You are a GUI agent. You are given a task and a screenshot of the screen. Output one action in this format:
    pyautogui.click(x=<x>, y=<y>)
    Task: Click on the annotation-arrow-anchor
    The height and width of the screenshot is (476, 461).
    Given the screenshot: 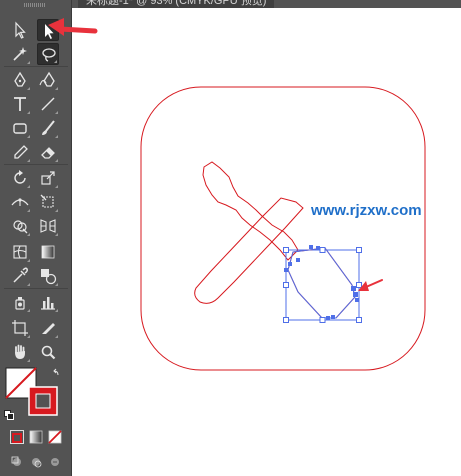 What is the action you would take?
    pyautogui.click(x=374, y=283)
    